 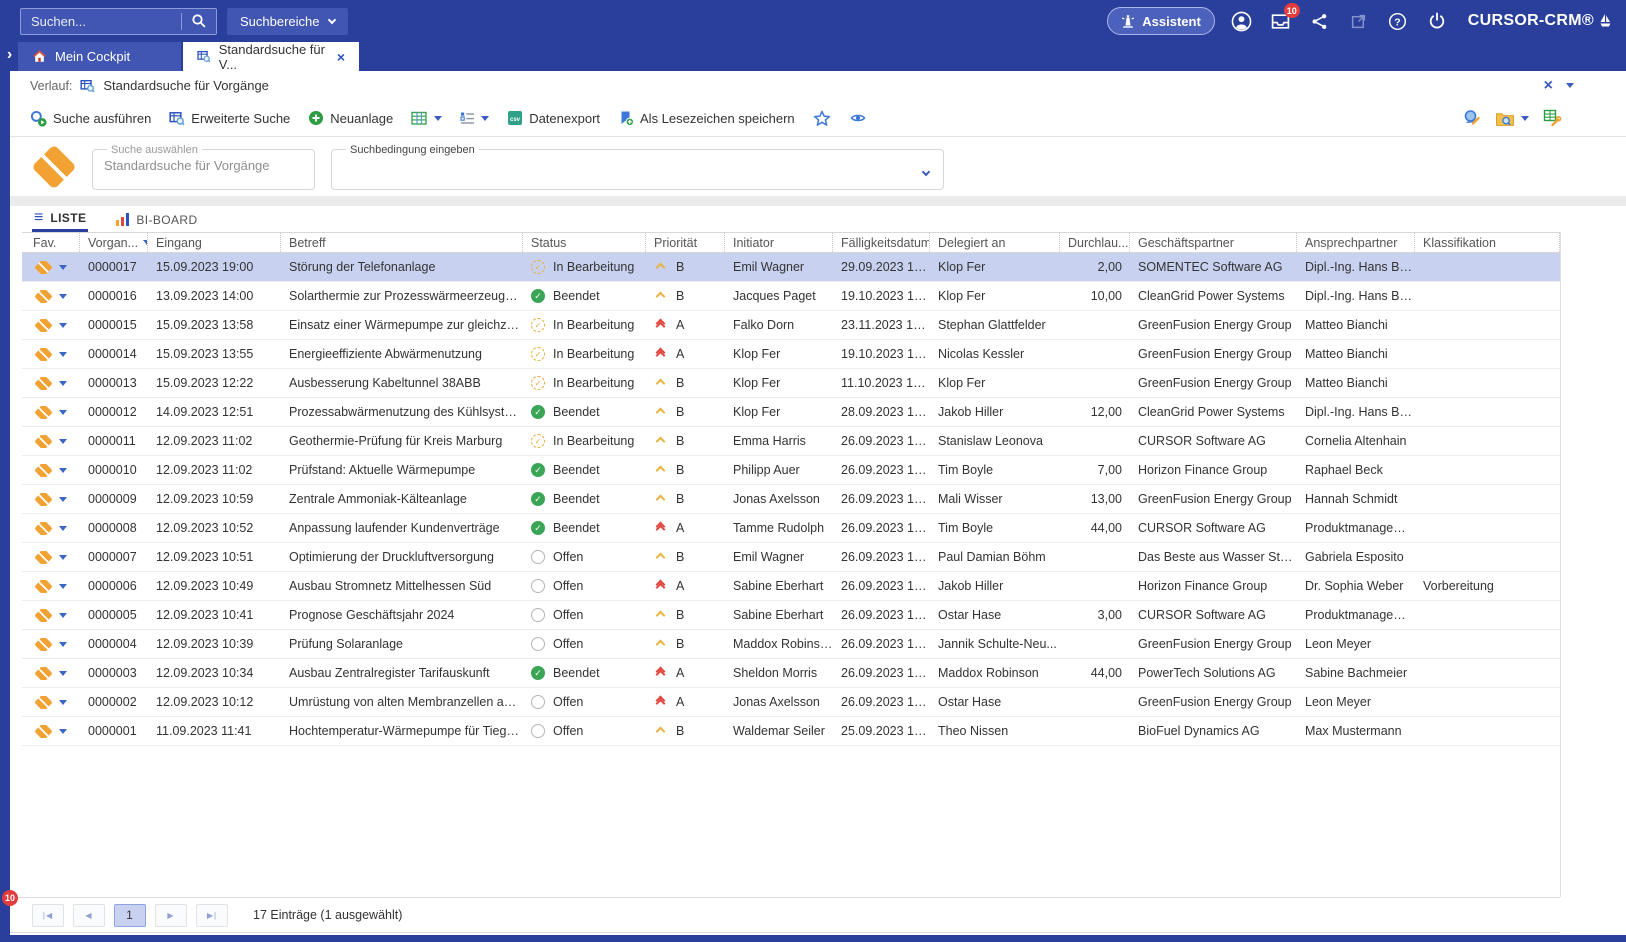 I want to click on edit-search-button, so click(x=1471, y=118).